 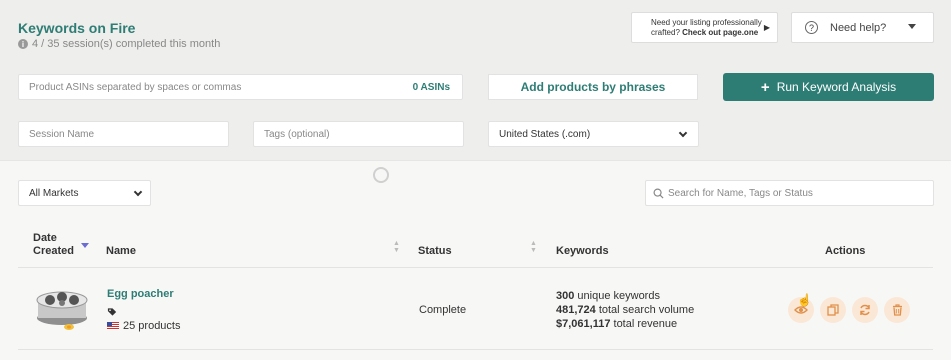 I want to click on col-actions: Actions, so click(x=845, y=251).